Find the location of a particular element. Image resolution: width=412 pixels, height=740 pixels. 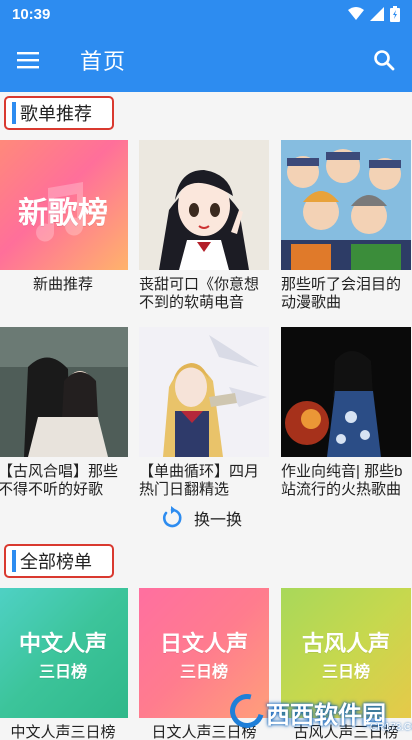

tile-text: 日文人声 is located at coordinates (203, 643).